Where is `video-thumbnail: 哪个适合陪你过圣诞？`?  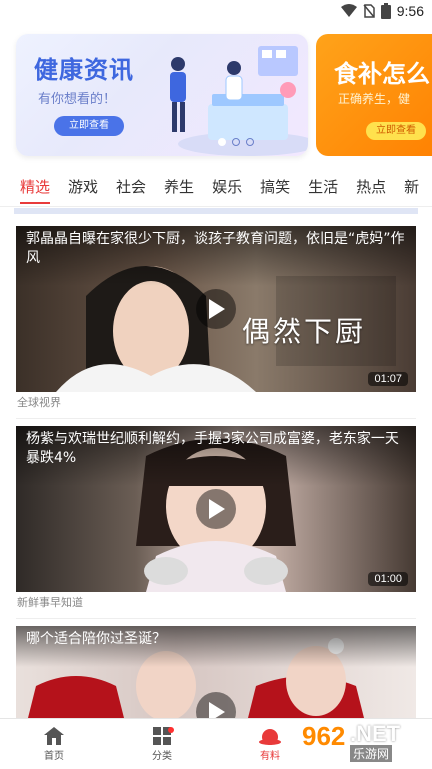
video-thumbnail: 哪个适合陪你过圣诞？ is located at coordinates (216, 676).